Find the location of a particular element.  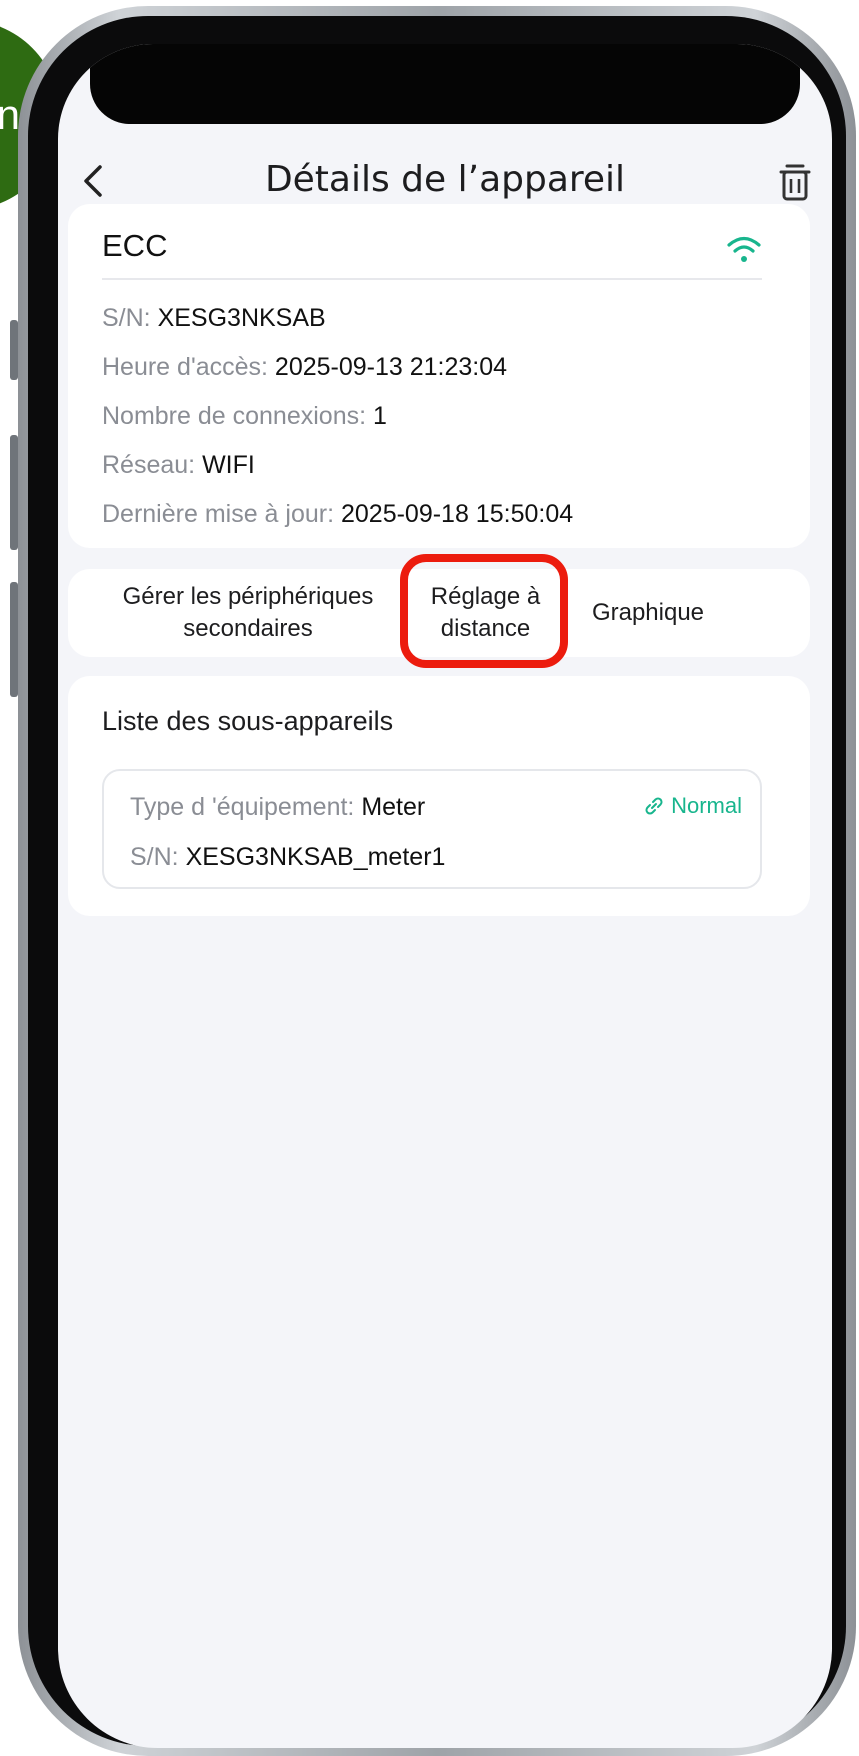

notch is located at coordinates (445, 84).